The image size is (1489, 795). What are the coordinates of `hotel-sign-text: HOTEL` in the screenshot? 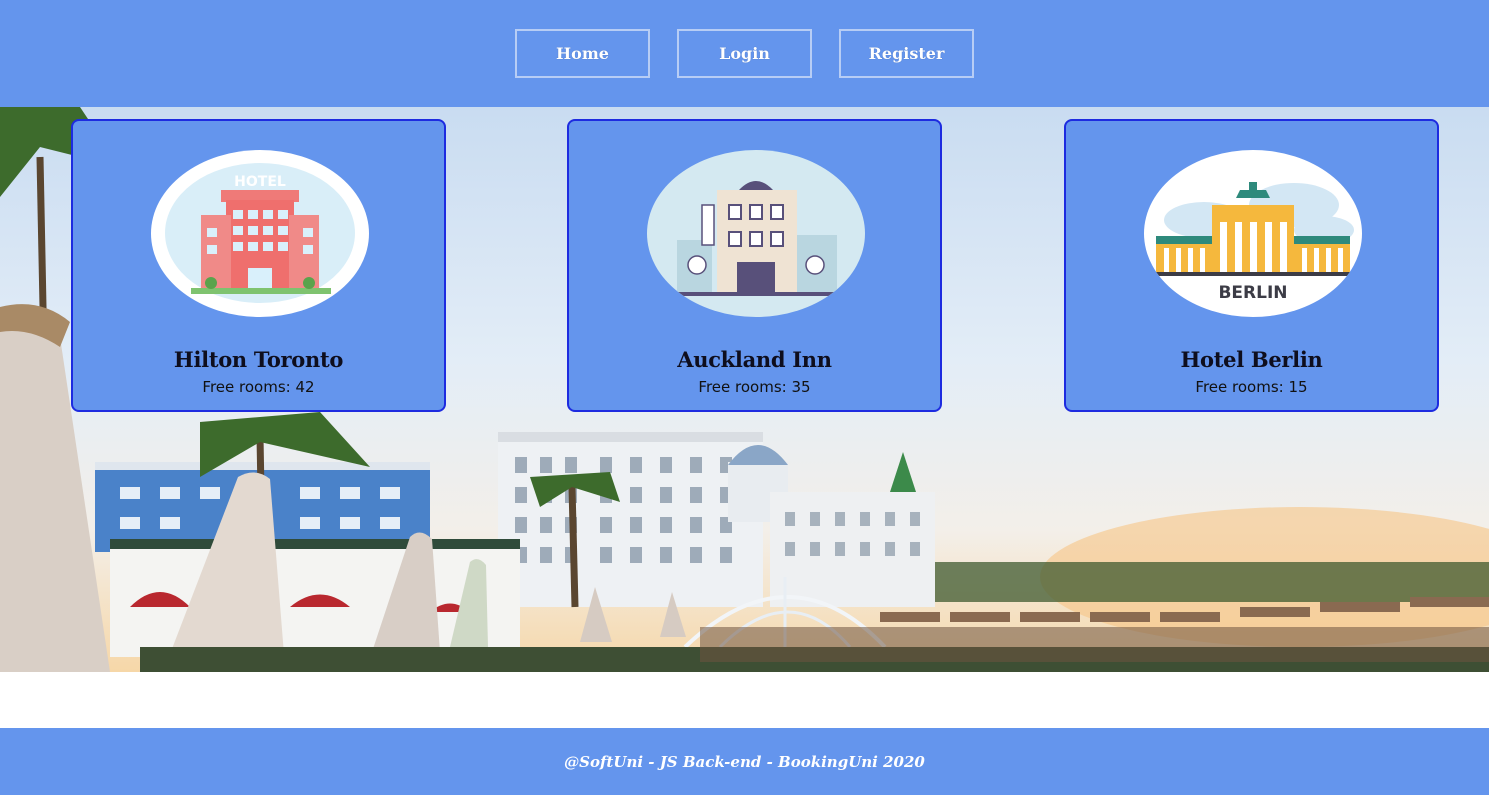 It's located at (260, 182).